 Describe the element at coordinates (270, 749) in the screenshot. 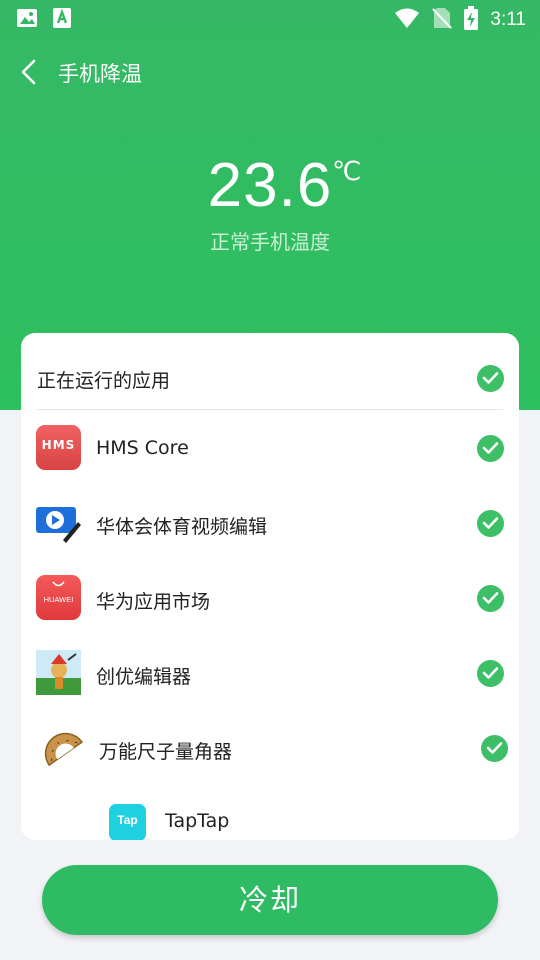

I see `app-row: 万能尺子量角器` at that location.